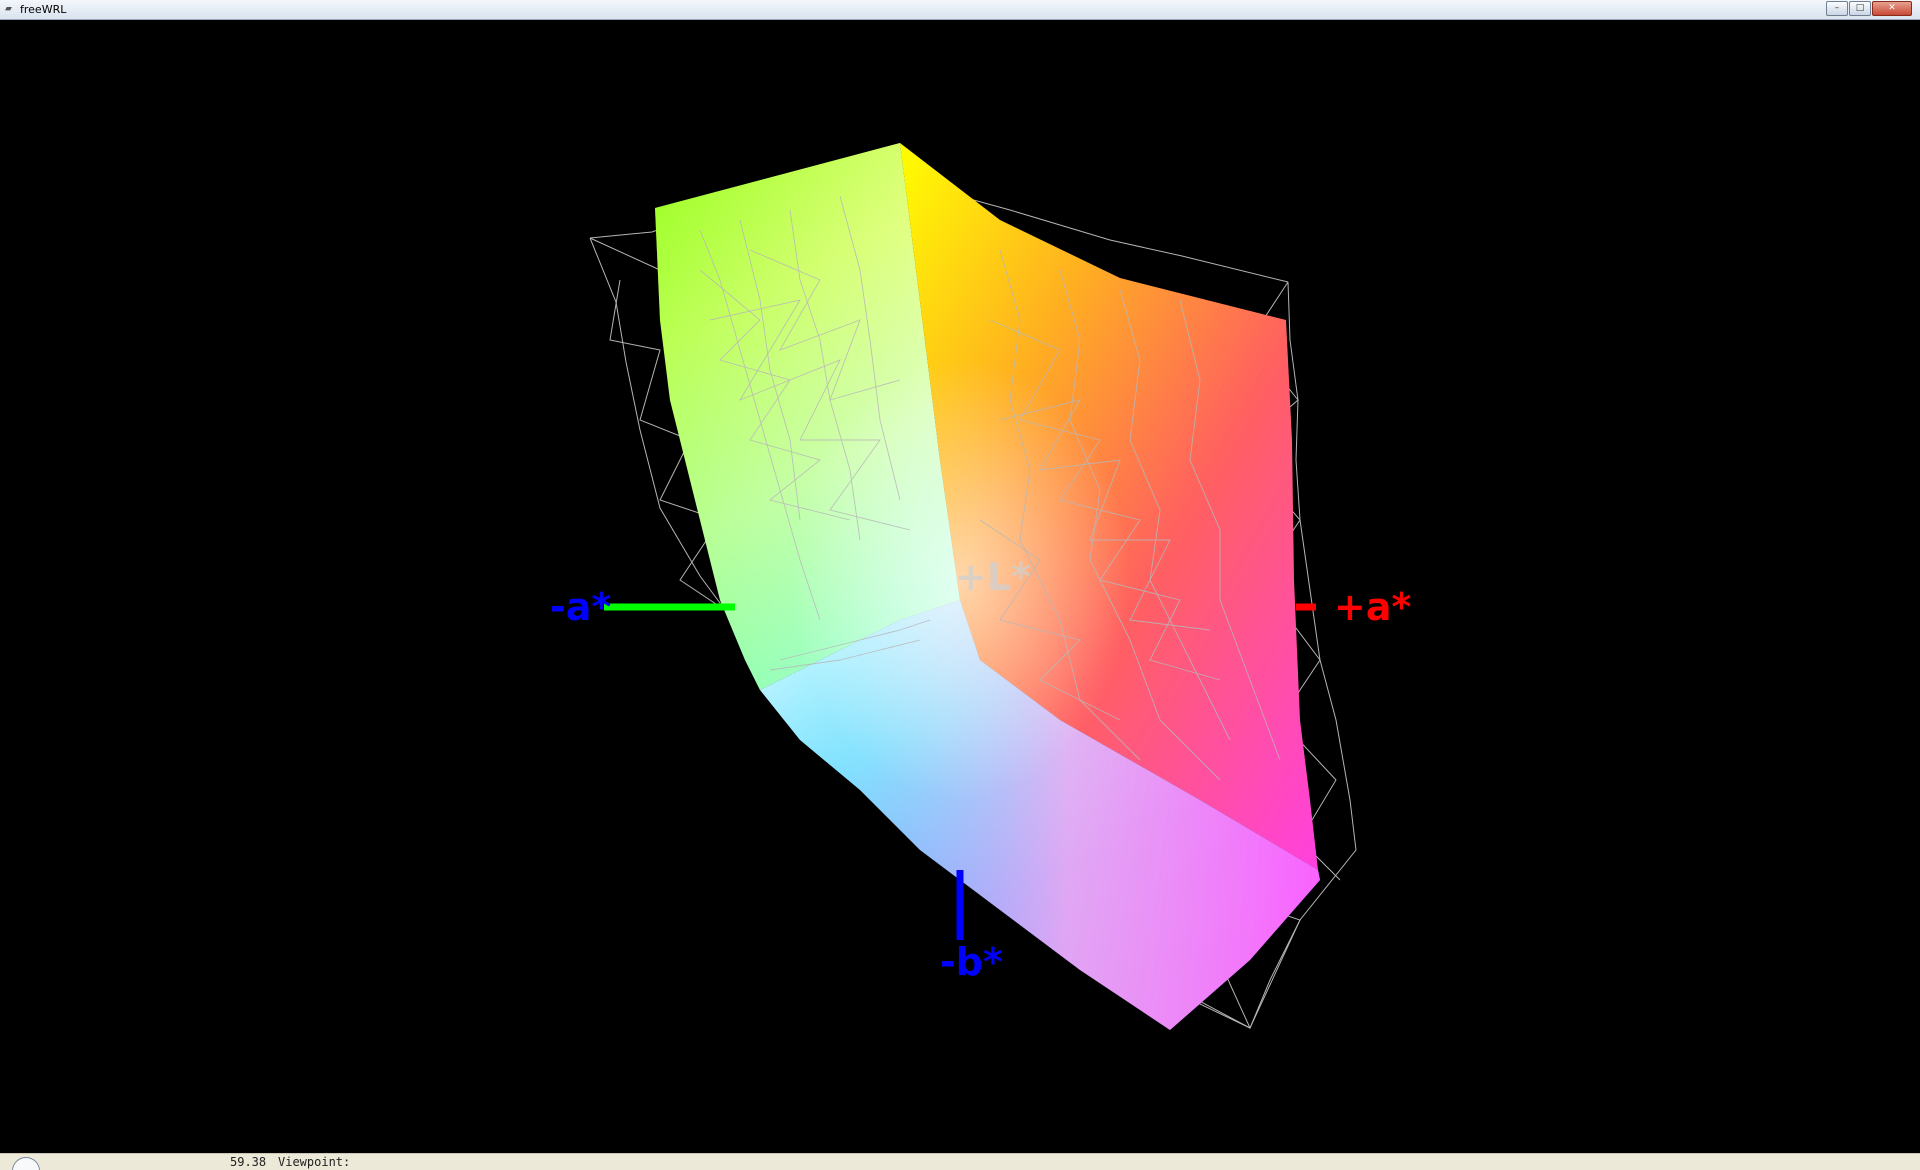  What do you see at coordinates (1372, 607) in the screenshot?
I see `pos-a-label: +a*` at bounding box center [1372, 607].